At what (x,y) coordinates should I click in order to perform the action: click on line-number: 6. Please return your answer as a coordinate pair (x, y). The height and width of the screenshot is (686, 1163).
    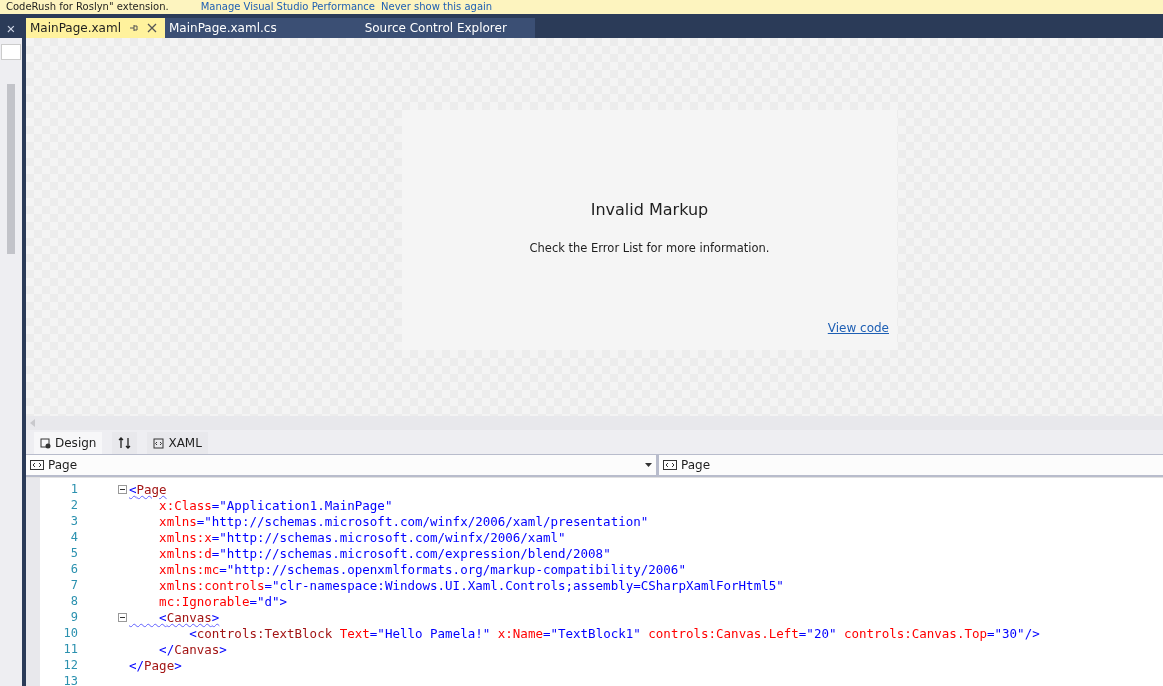
    Looking at the image, I should click on (73, 569).